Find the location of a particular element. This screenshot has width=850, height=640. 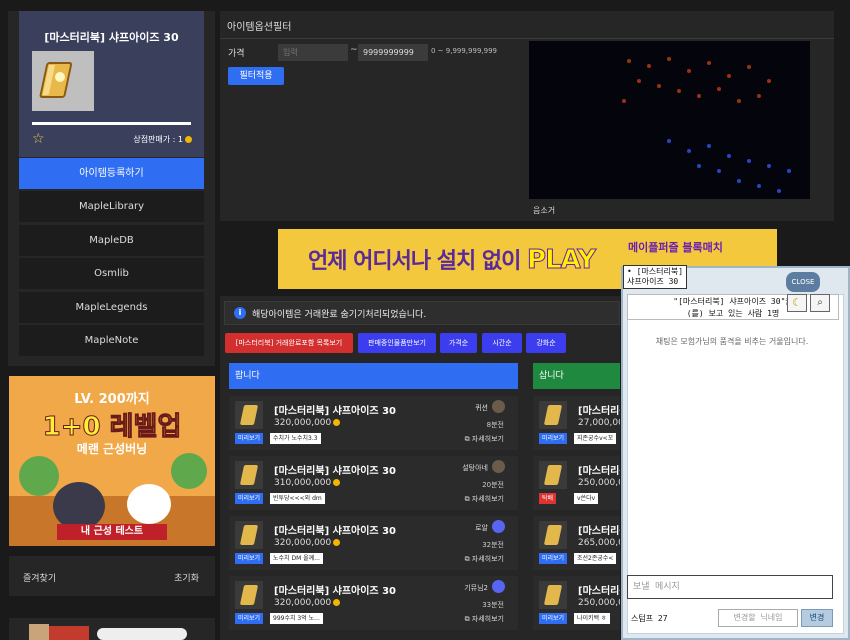

seller-name: 설탕아네 is located at coordinates (475, 468).